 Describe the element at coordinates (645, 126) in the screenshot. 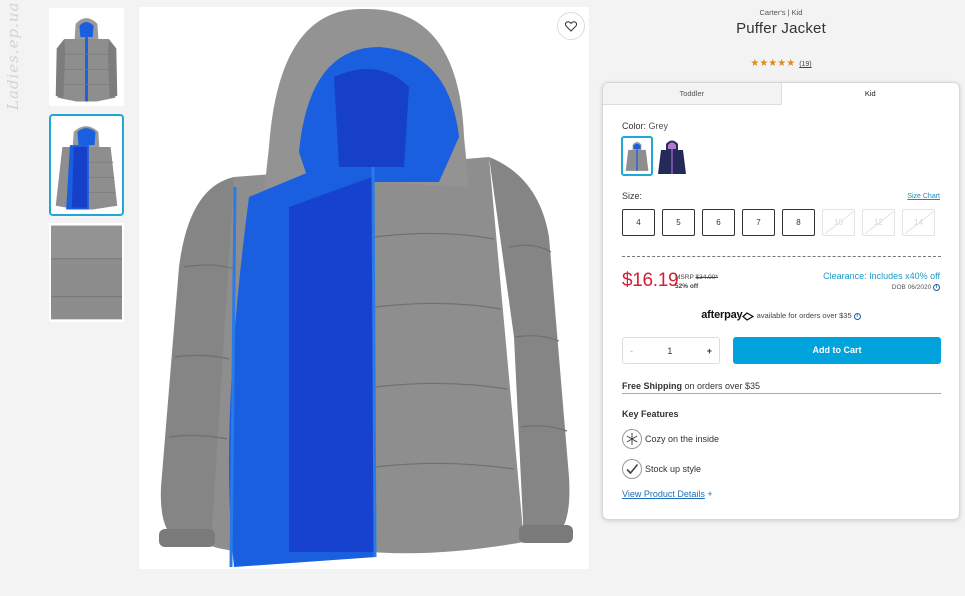

I see `color-label: Color: Grey` at that location.